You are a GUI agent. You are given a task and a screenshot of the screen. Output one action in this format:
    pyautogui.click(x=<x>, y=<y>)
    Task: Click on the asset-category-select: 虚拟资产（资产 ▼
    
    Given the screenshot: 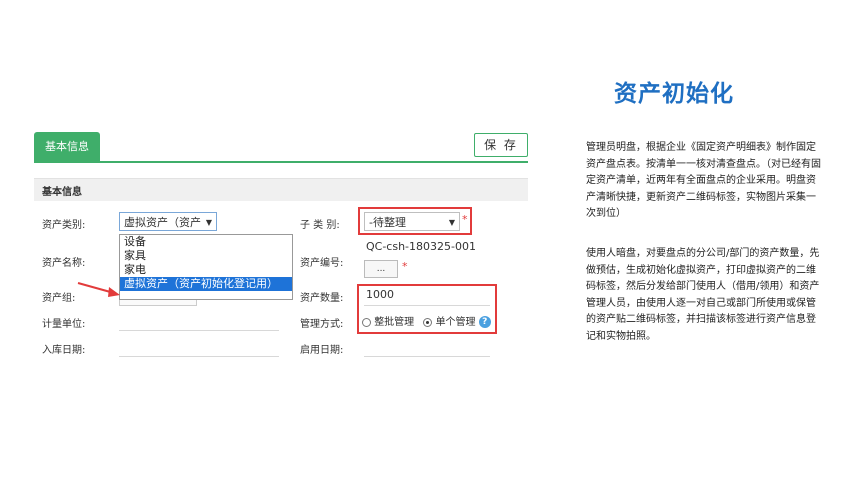 What is the action you would take?
    pyautogui.click(x=168, y=221)
    